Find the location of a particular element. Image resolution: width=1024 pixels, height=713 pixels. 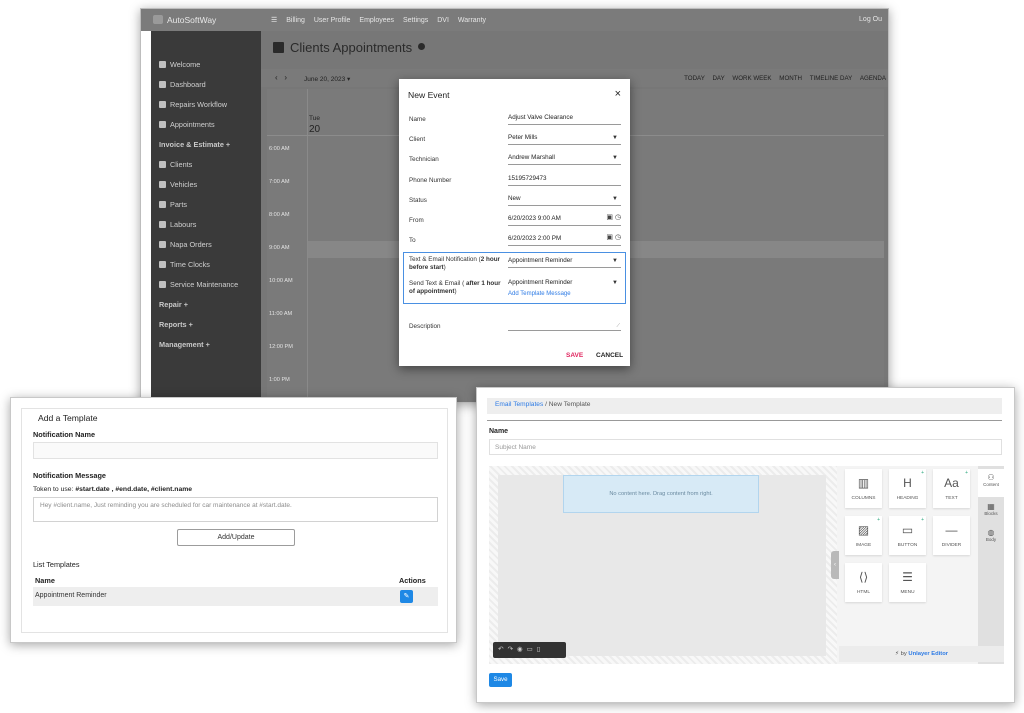

technician-select: Andrew Marshall ▼ is located at coordinates (564, 159).